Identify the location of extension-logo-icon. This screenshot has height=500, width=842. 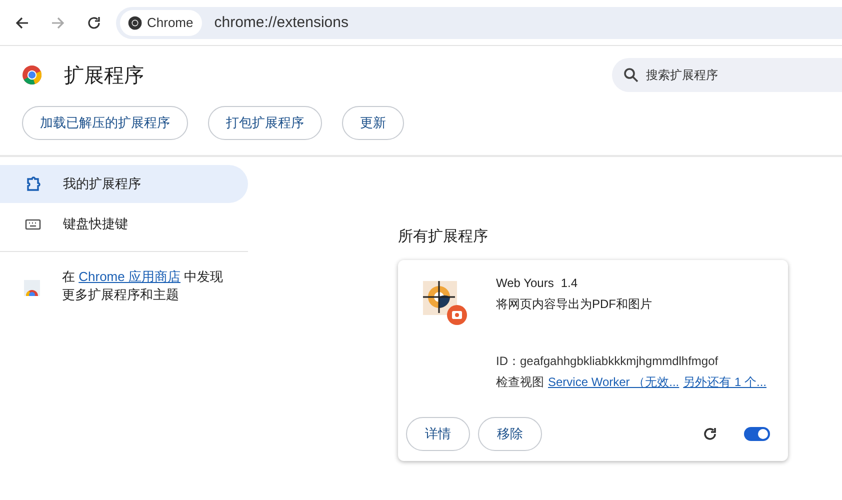
(445, 303).